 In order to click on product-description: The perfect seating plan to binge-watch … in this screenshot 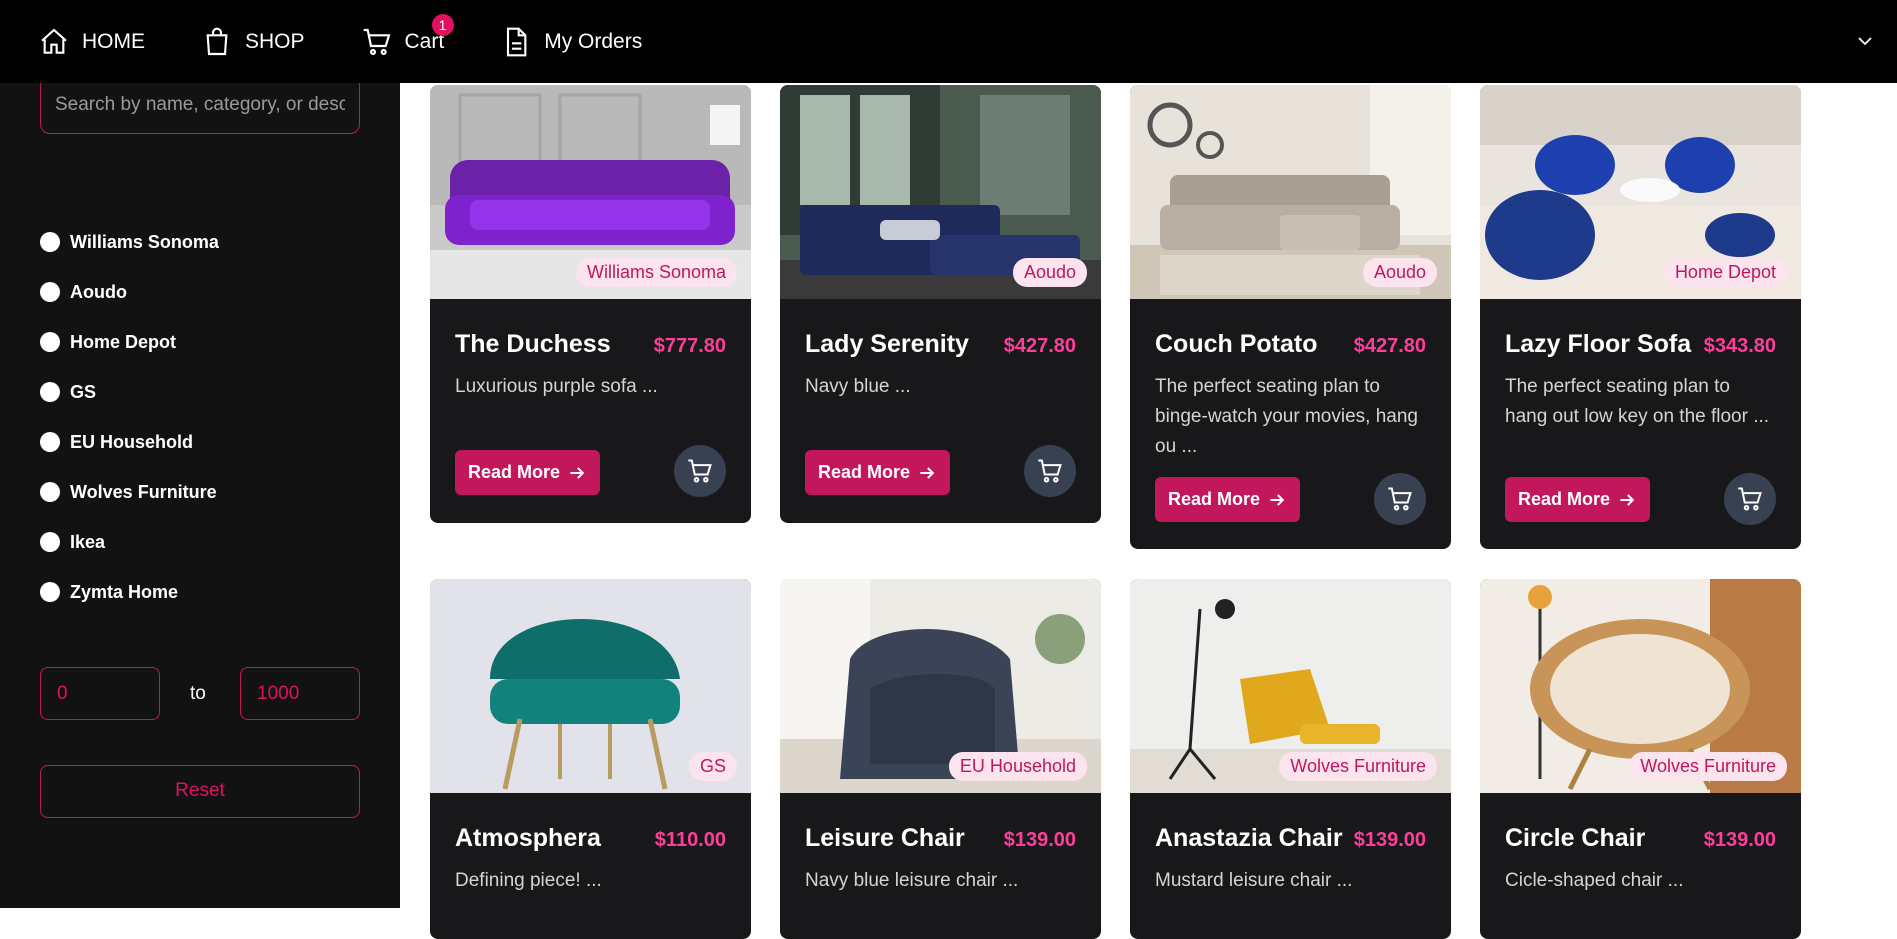, I will do `click(1286, 416)`.